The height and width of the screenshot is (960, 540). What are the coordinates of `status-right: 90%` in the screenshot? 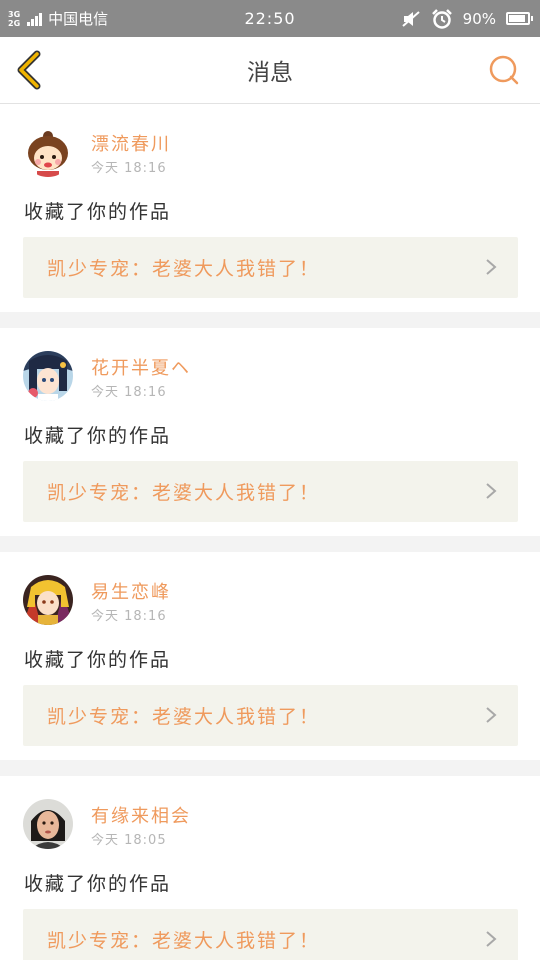 It's located at (467, 18).